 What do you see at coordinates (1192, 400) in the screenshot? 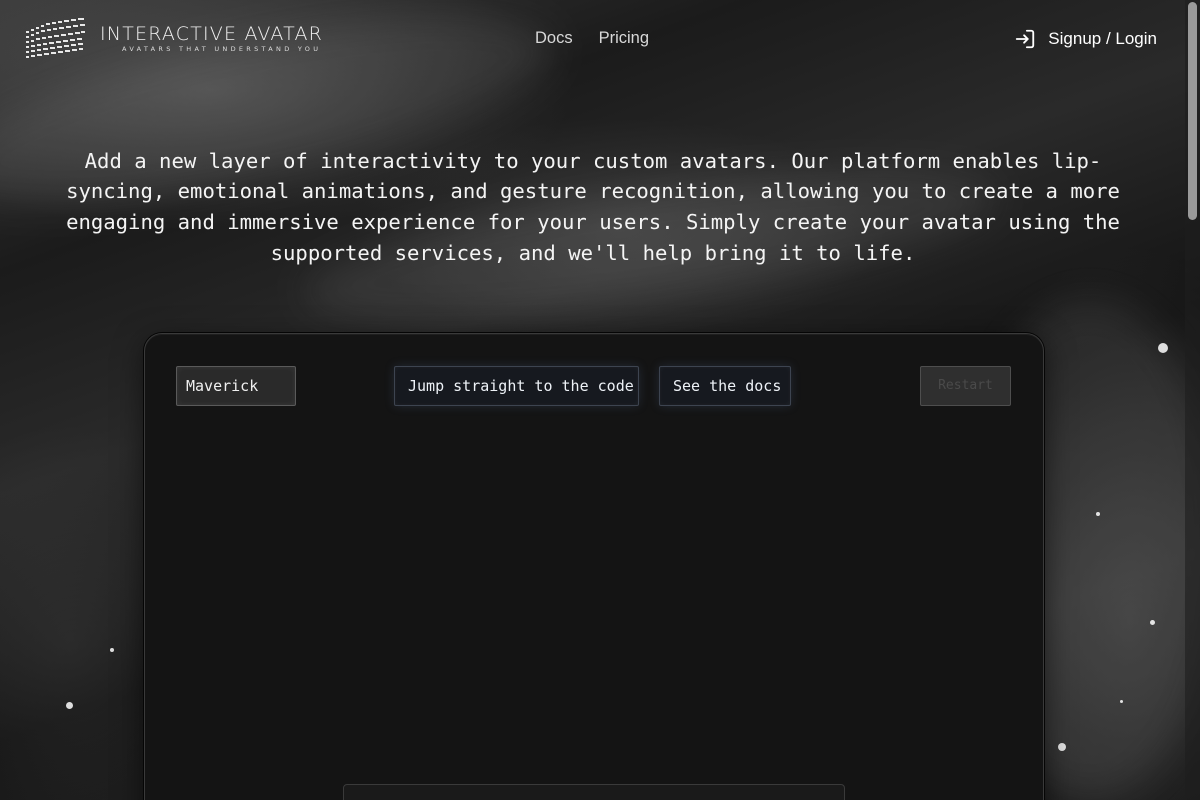
I see `page-scrollbar` at bounding box center [1192, 400].